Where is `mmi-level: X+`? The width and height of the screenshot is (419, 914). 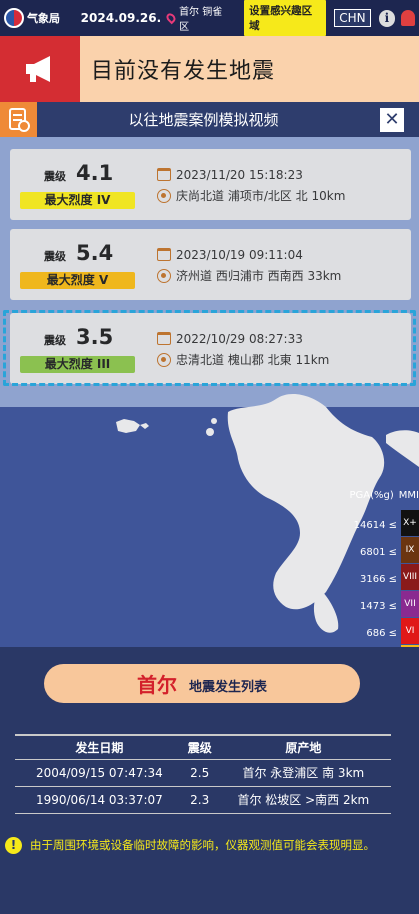
mmi-level: X+ is located at coordinates (410, 523).